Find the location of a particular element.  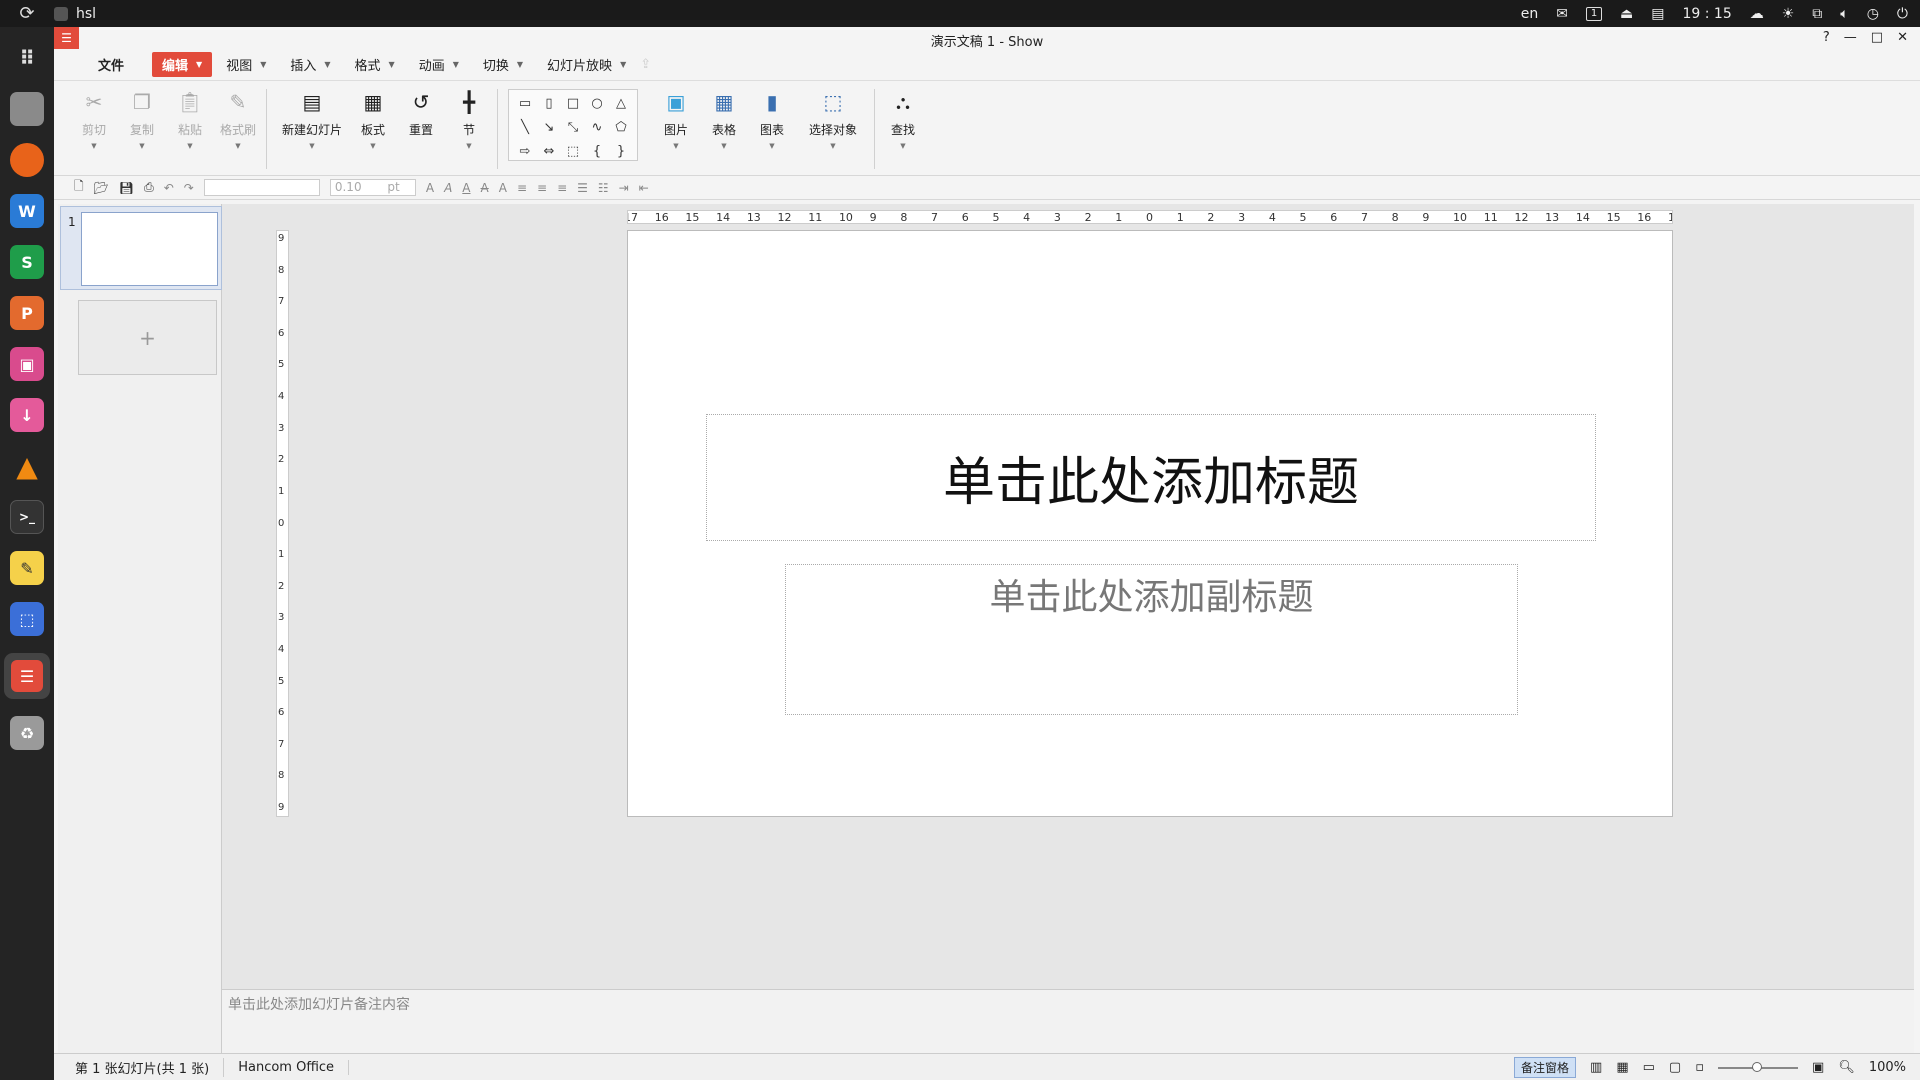

language-indicator: en is located at coordinates (1530, 14).